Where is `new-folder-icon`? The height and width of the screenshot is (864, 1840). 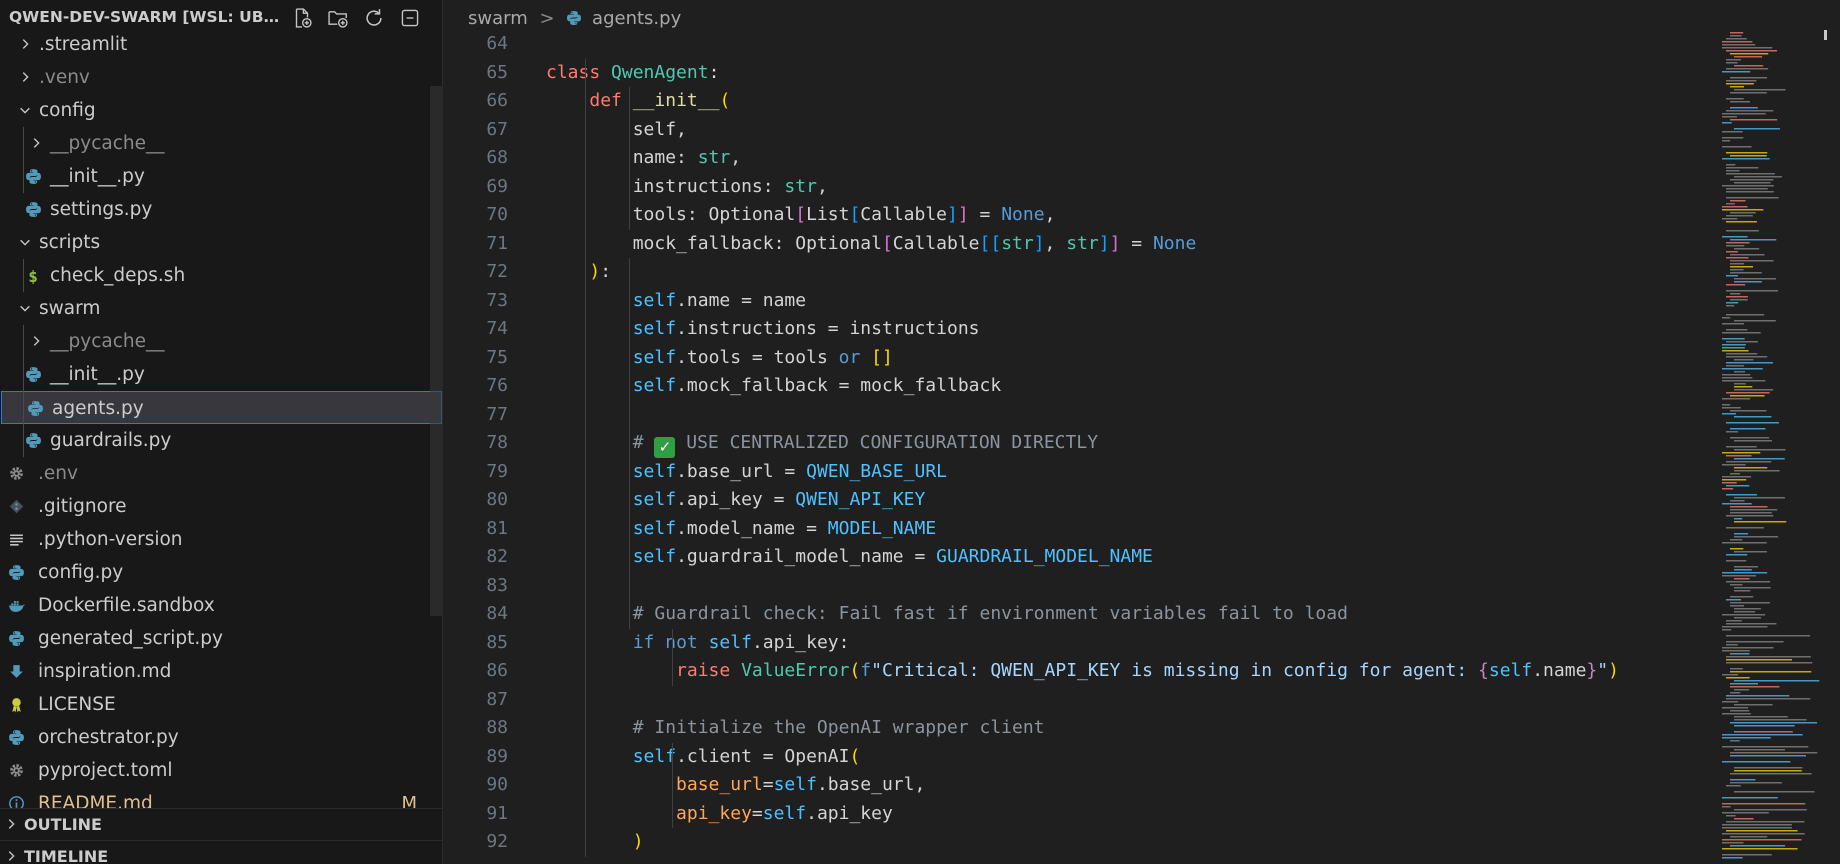
new-folder-icon is located at coordinates (338, 18).